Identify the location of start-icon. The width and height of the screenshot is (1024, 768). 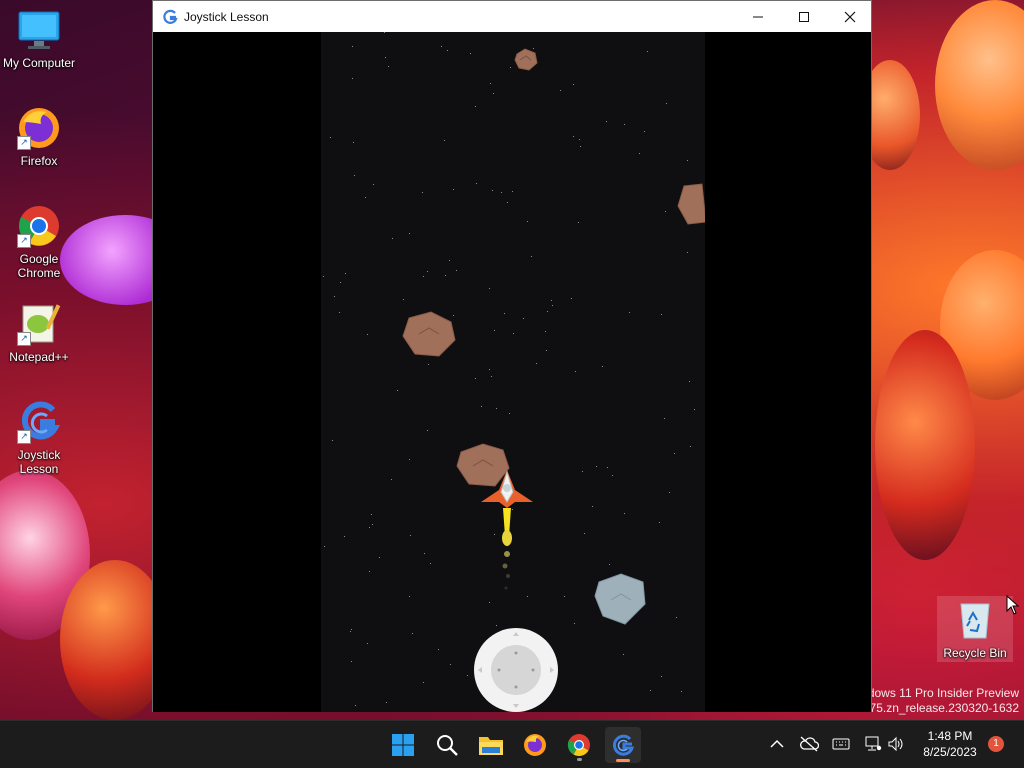
(403, 745).